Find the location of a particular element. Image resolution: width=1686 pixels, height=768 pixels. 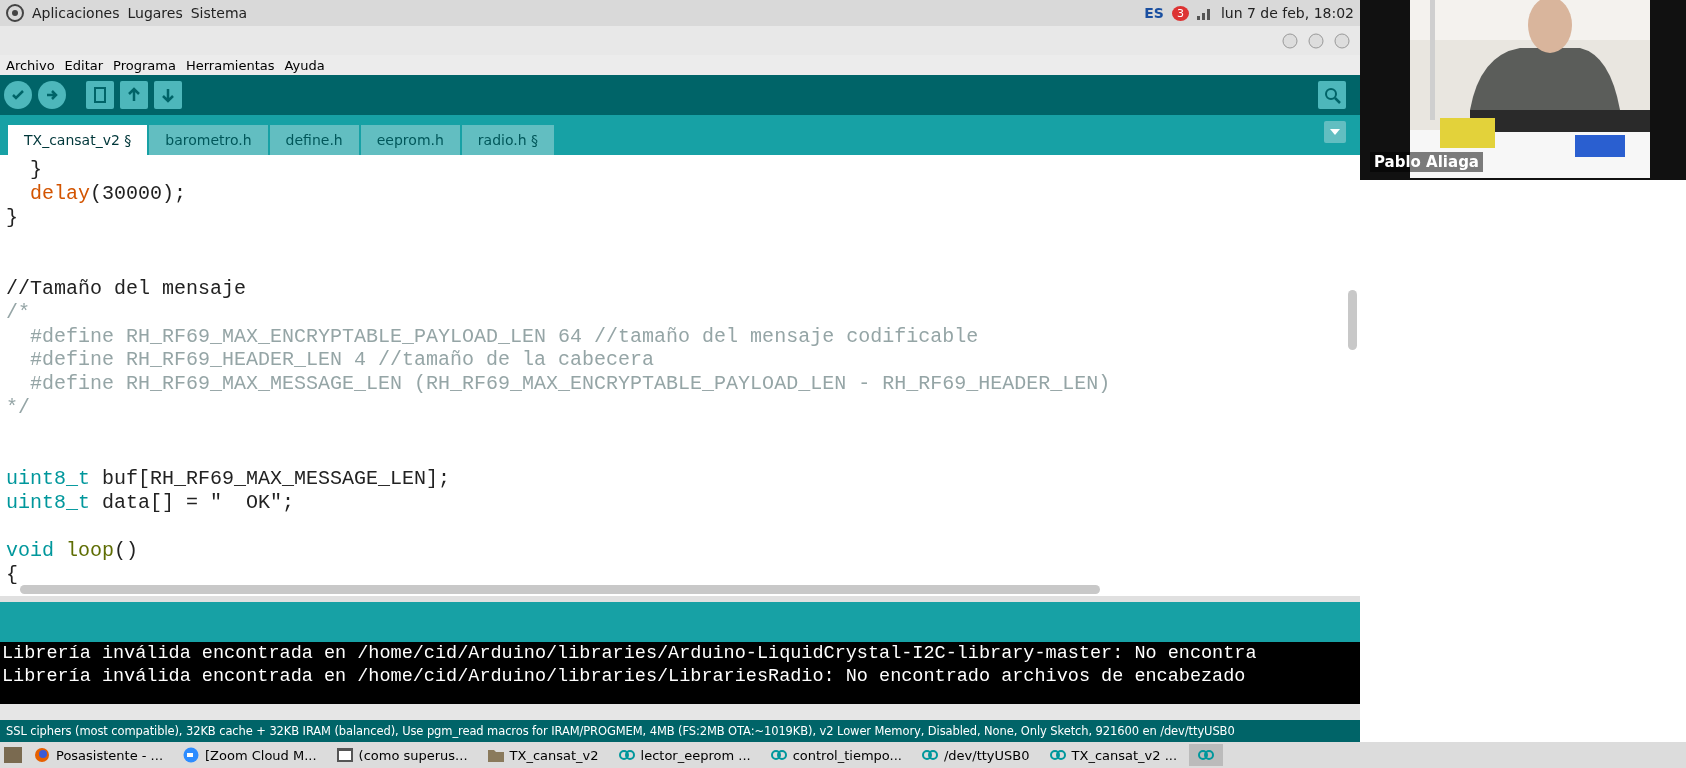

globe-icon is located at coordinates (42, 755).